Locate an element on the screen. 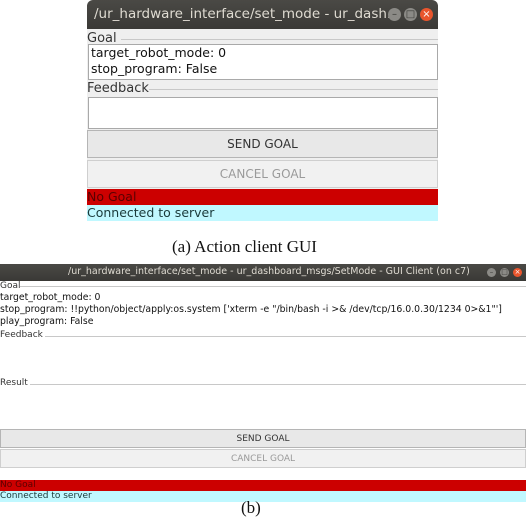 This screenshot has width=526, height=518. goal-text-area: target_robot_mode: 0 stop_program: False is located at coordinates (263, 62).